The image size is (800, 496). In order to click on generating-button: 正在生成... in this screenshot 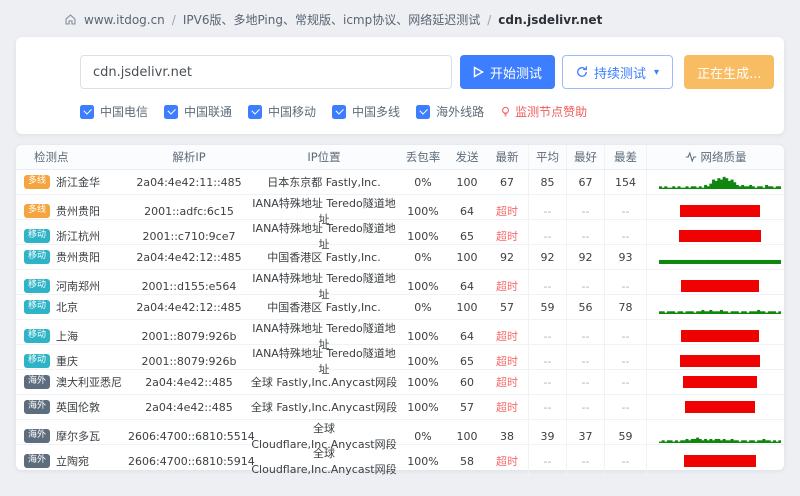, I will do `click(729, 72)`.